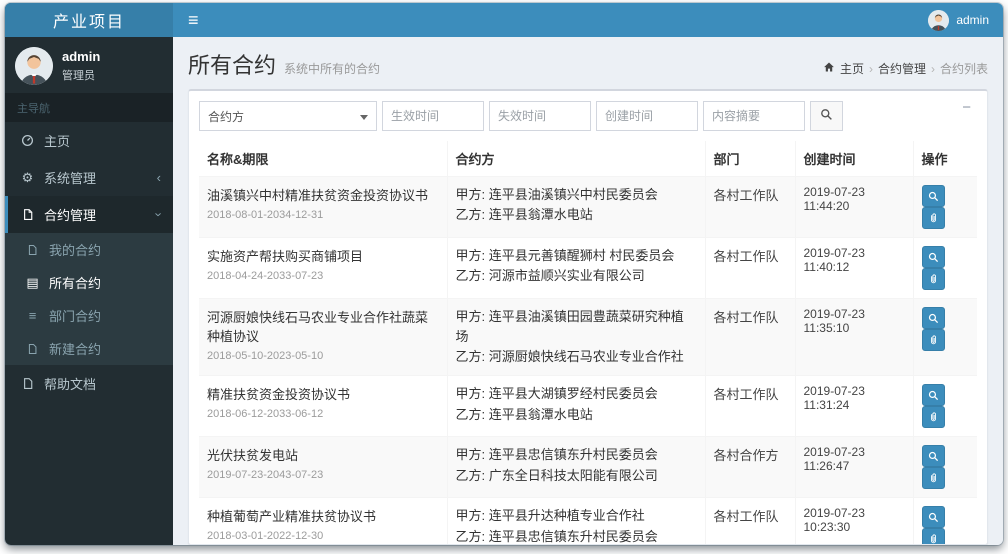  I want to click on sidebar-item-new-contract: 新建合约, so click(89, 348).